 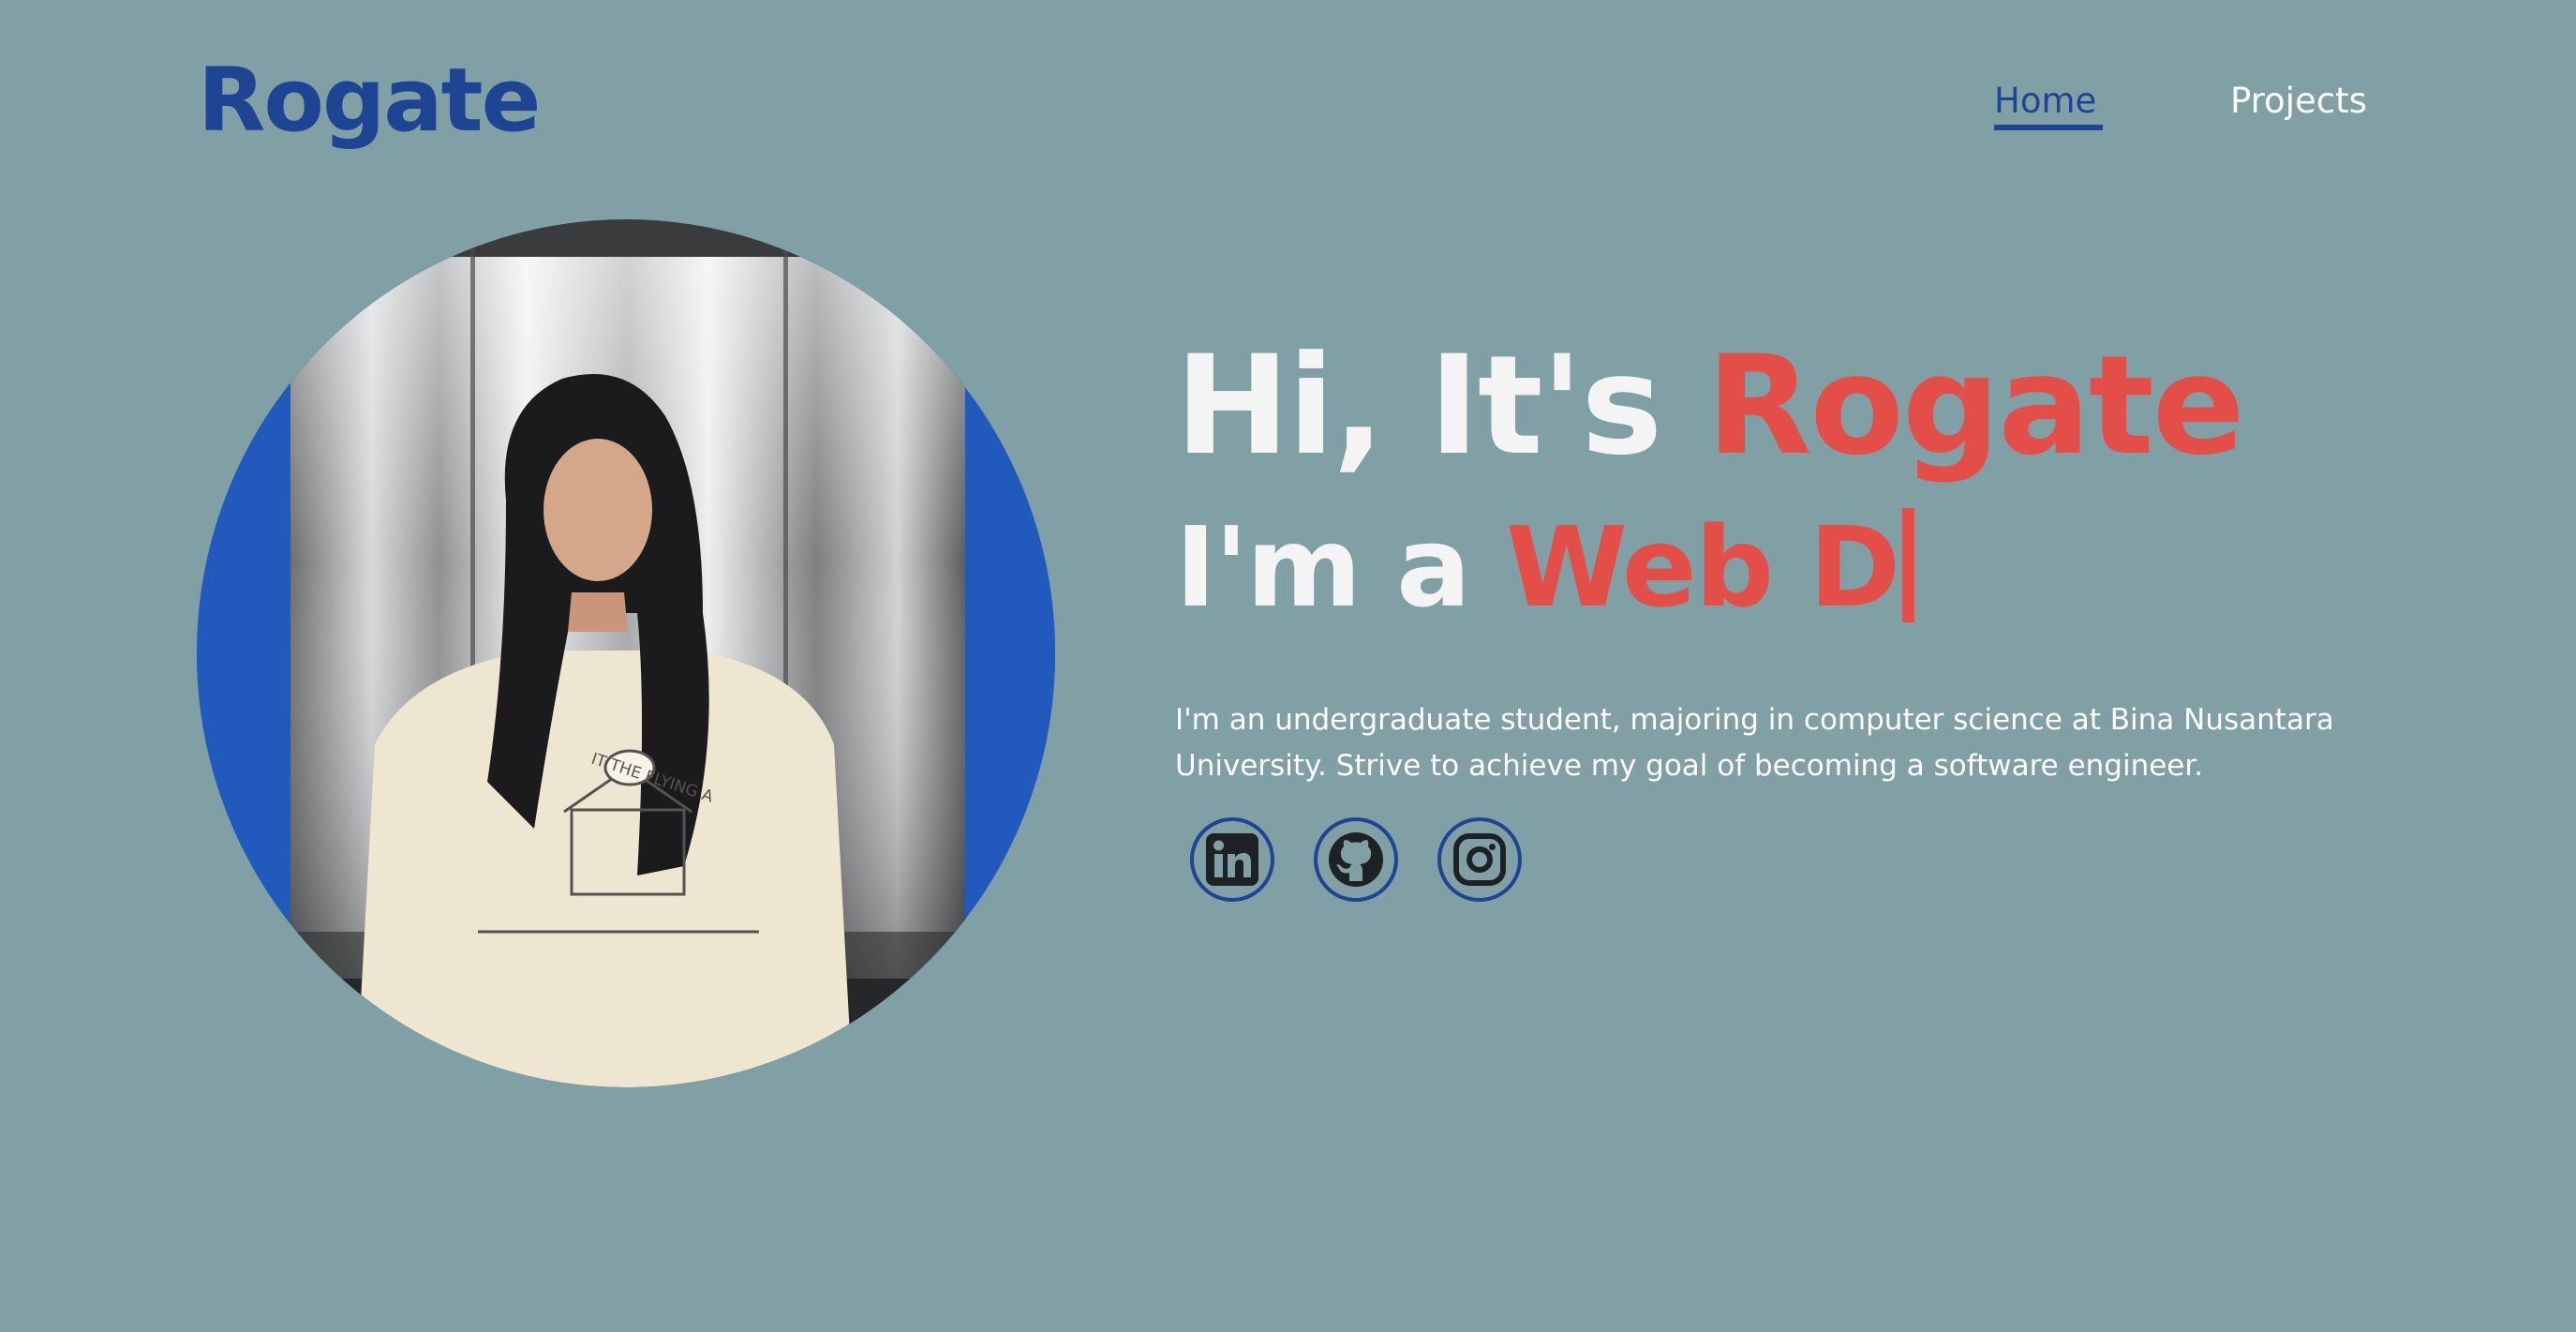 I want to click on hero-greeting: Hi, It's Rogate, so click(x=1710, y=406).